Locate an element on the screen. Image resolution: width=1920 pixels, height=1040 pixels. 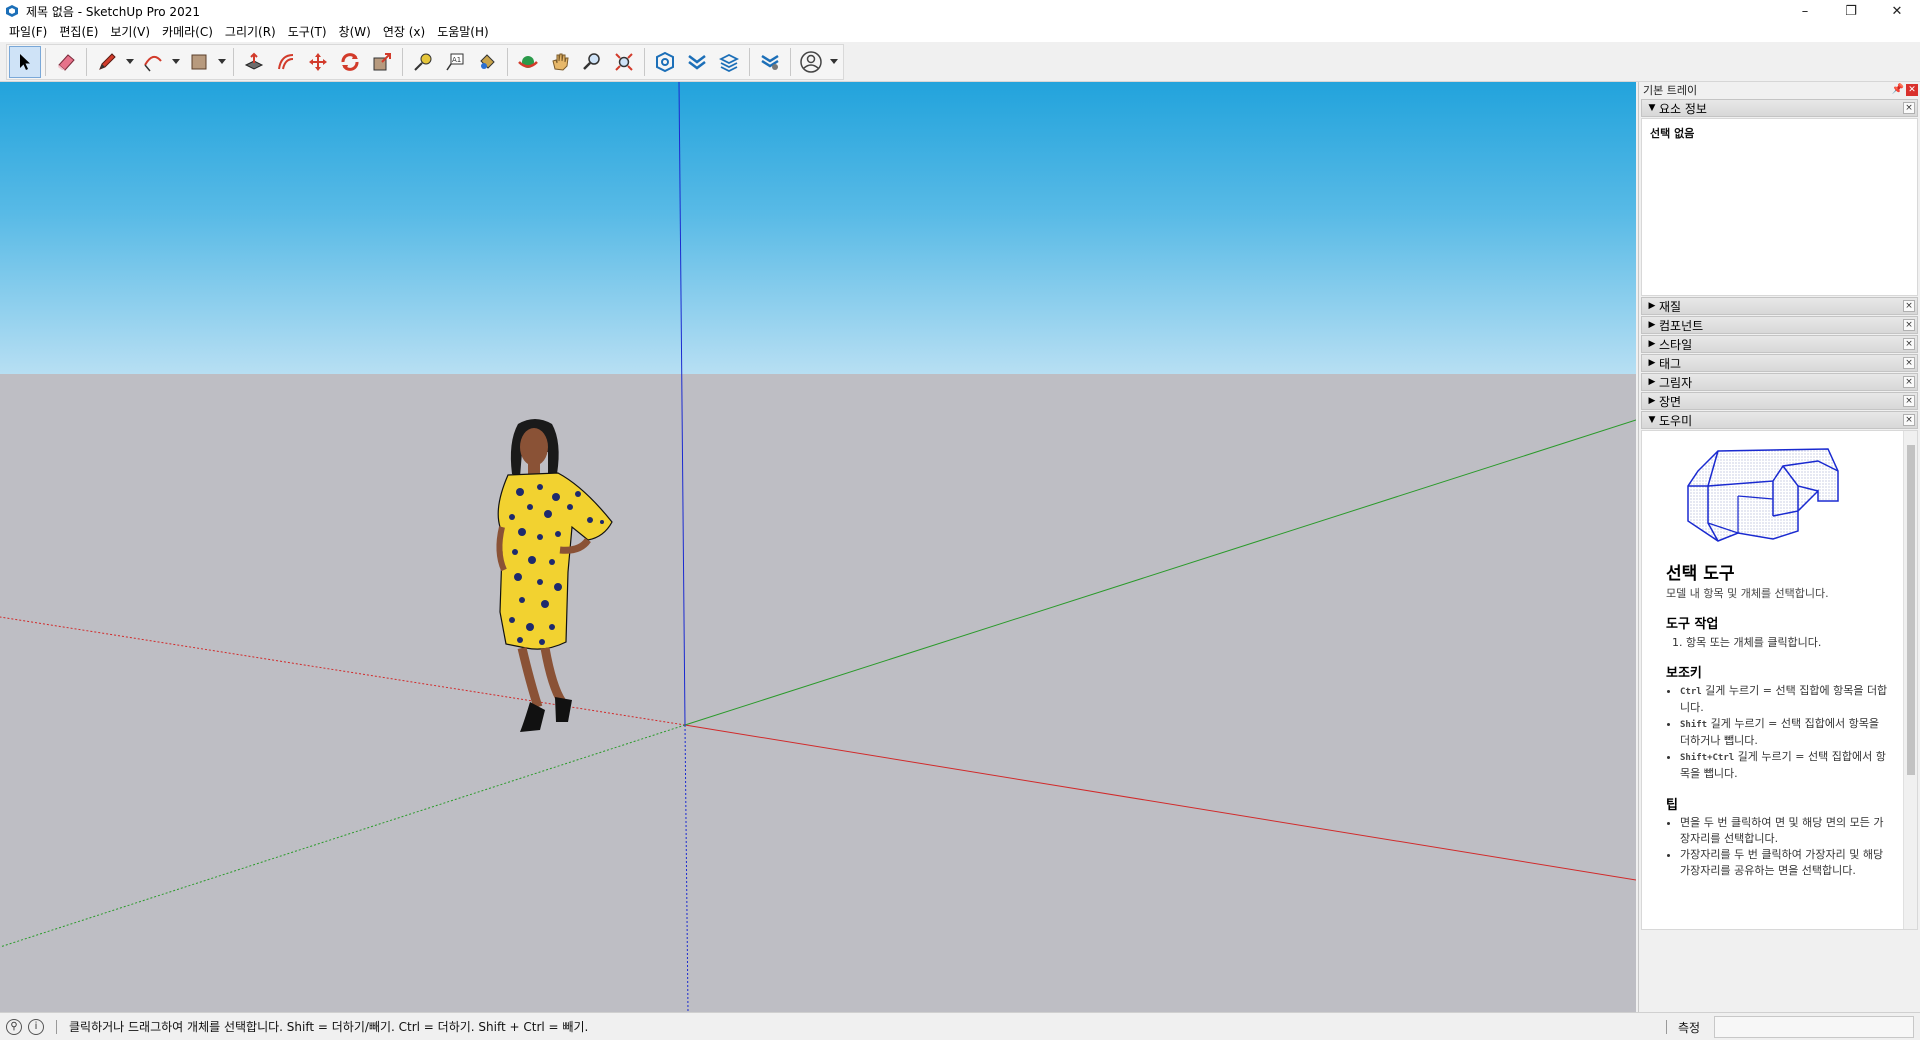
paint-bucket-tool is located at coordinates (487, 62).